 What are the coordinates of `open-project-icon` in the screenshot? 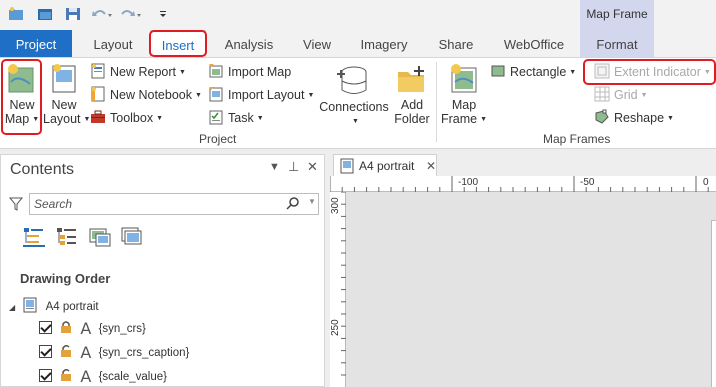 It's located at (45, 14).